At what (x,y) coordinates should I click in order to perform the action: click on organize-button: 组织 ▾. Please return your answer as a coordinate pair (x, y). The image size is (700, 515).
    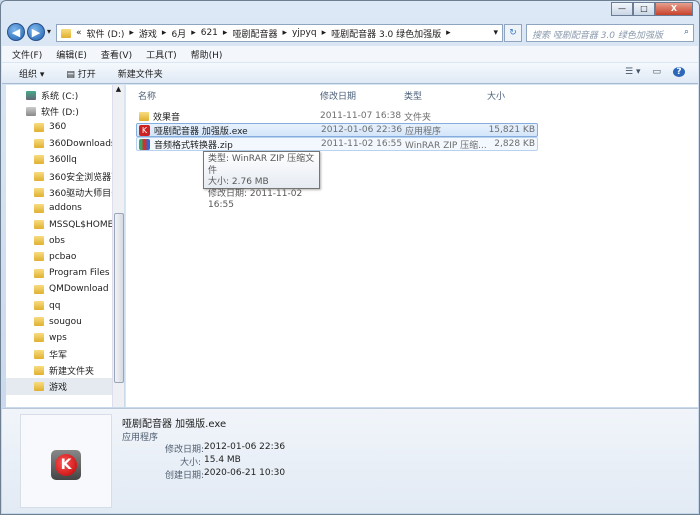
    Looking at the image, I should click on (31, 73).